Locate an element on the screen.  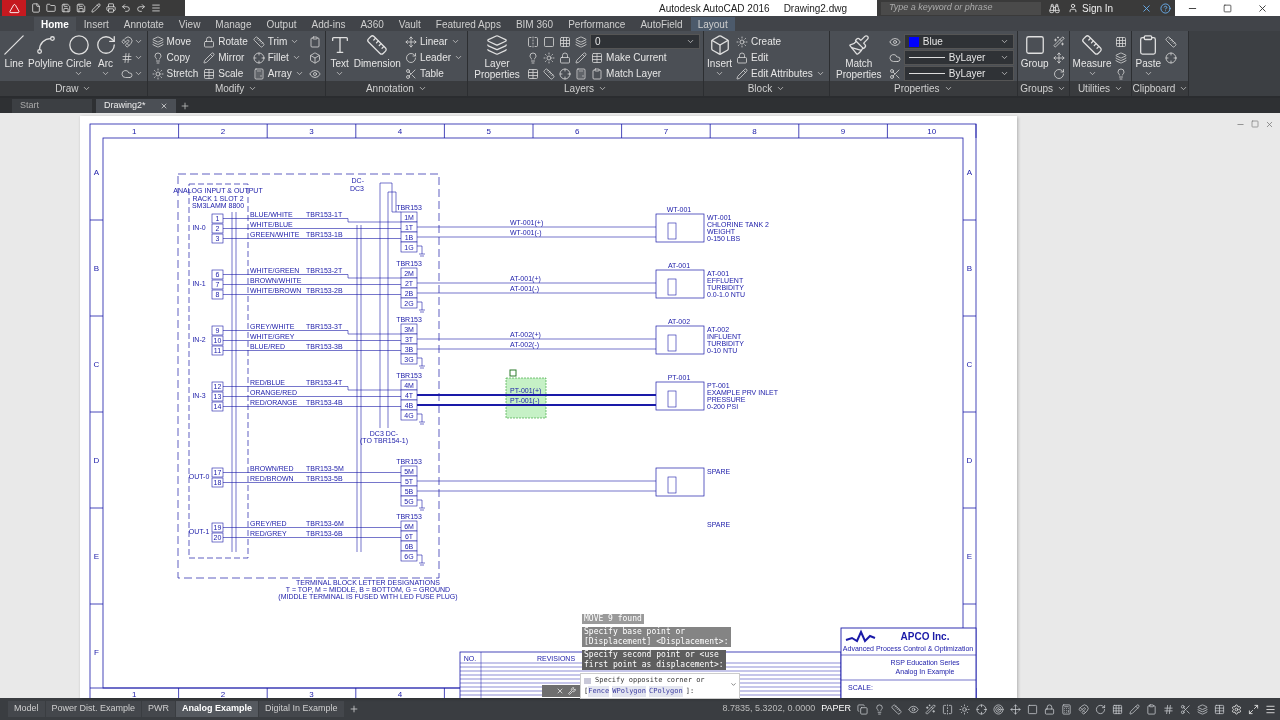
large-tool-button: Dimension is located at coordinates (377, 51).